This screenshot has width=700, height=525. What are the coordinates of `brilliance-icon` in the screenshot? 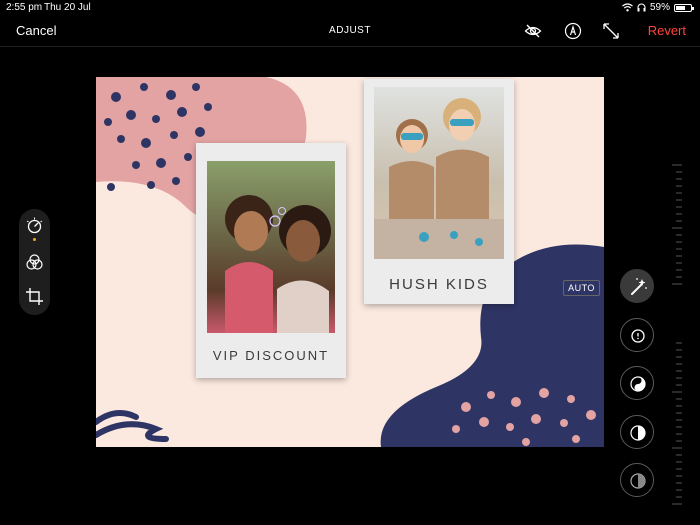 It's located at (638, 384).